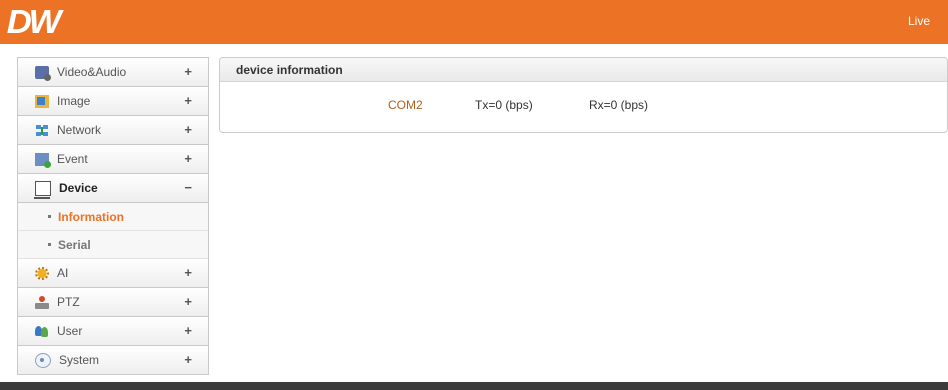  Describe the element at coordinates (113, 159) in the screenshot. I see `sidebar-item-event: Event +` at that location.